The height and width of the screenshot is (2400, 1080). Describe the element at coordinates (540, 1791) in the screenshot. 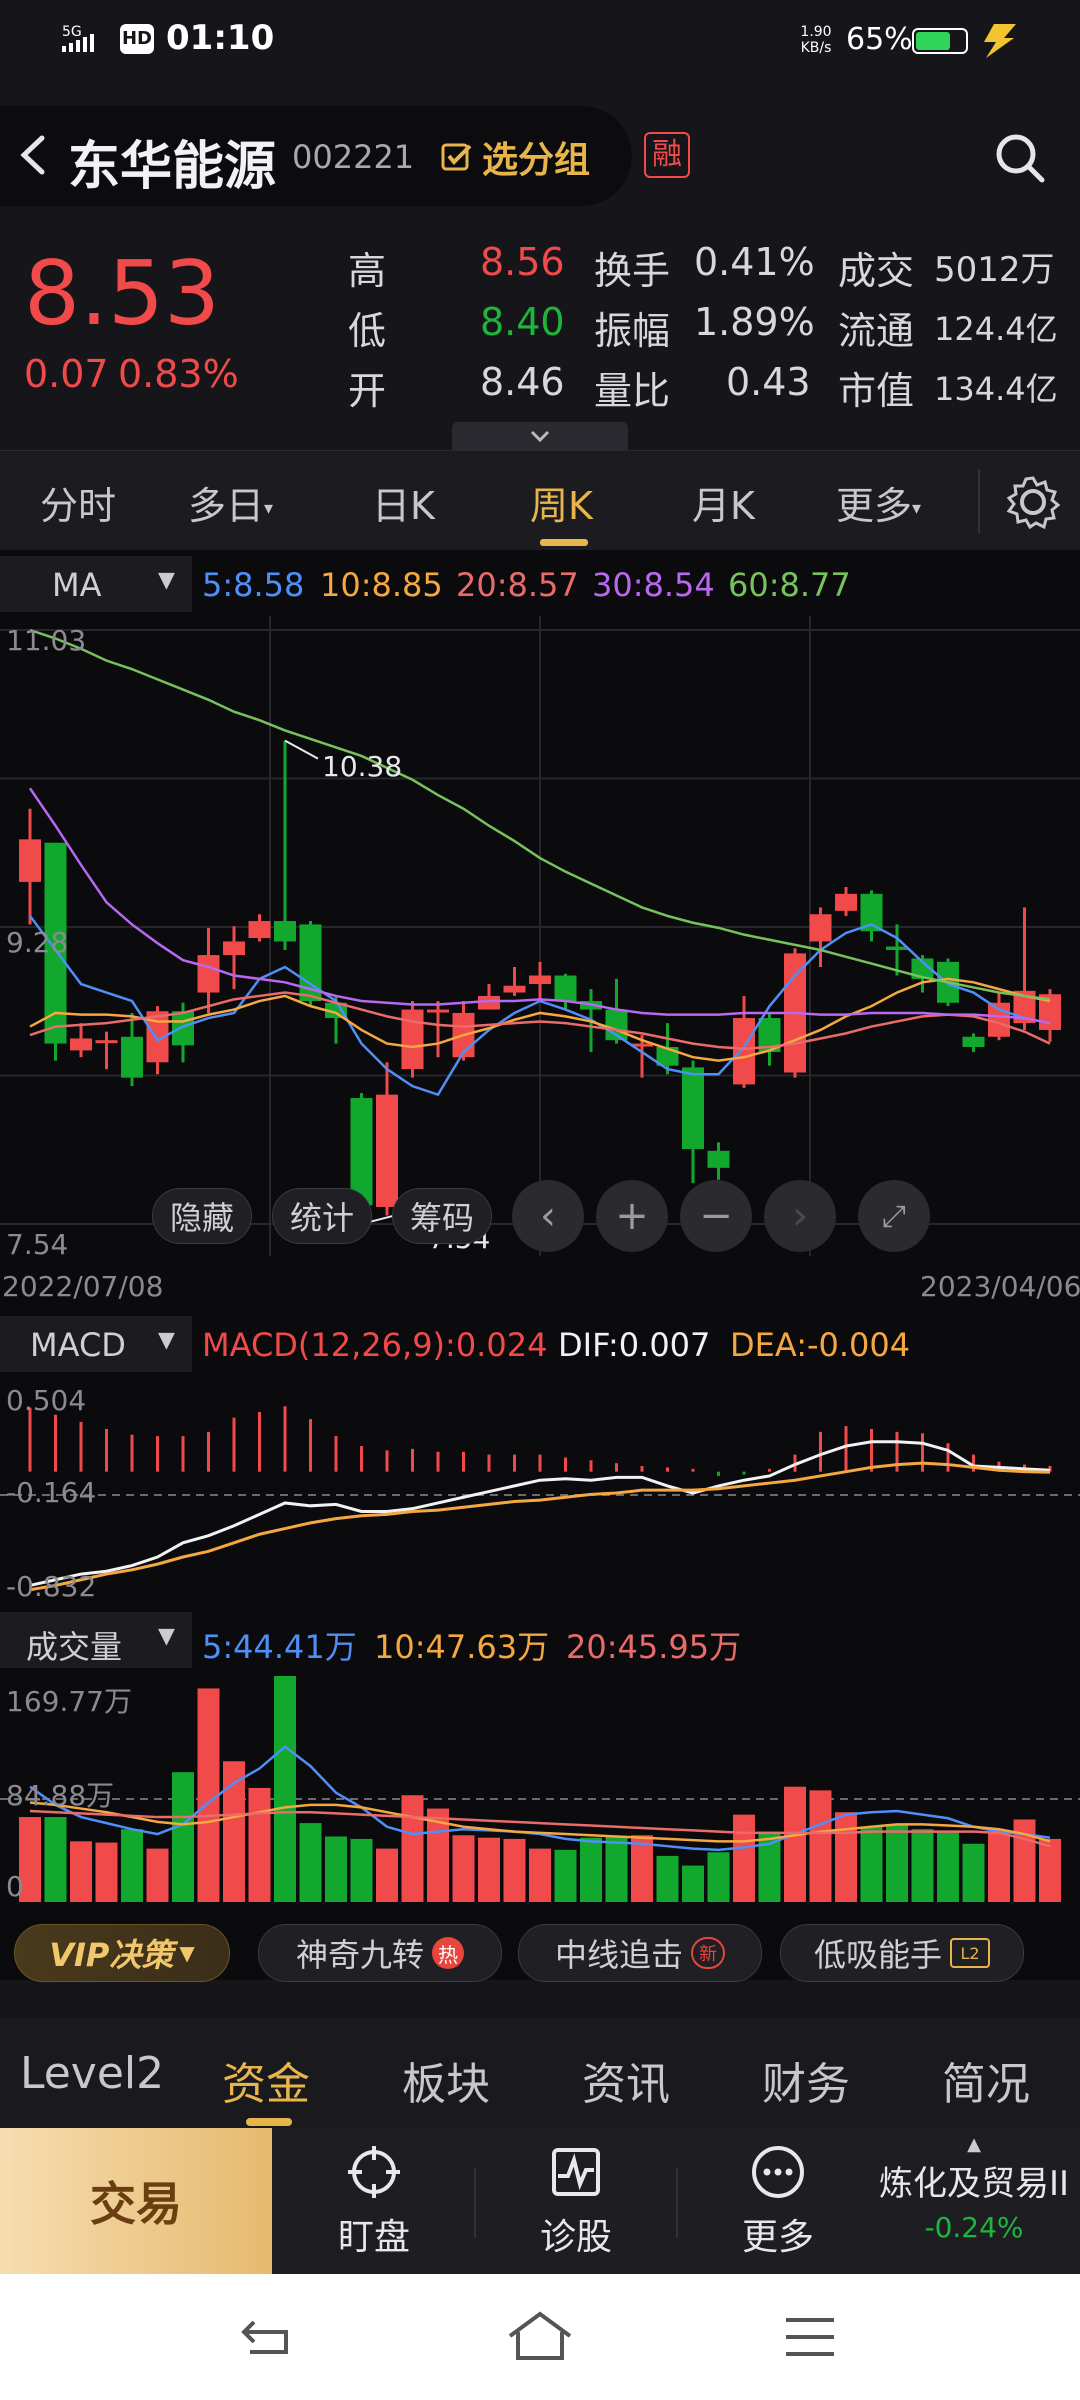

I see `volume-chart` at that location.